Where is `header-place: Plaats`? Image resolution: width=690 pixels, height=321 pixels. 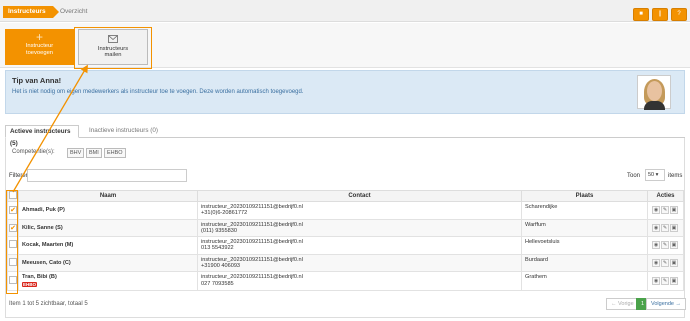
header-place: Plaats is located at coordinates (584, 196).